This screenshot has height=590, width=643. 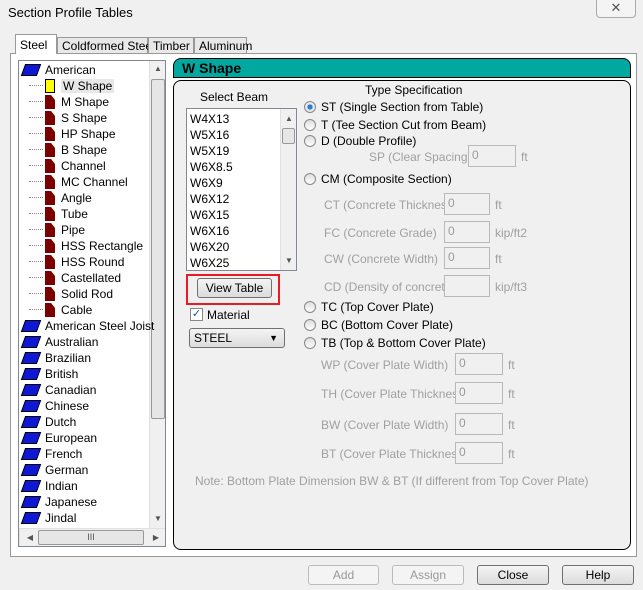 I want to click on tree-vertical-scrollbar: ▲ ▼, so click(x=157, y=294).